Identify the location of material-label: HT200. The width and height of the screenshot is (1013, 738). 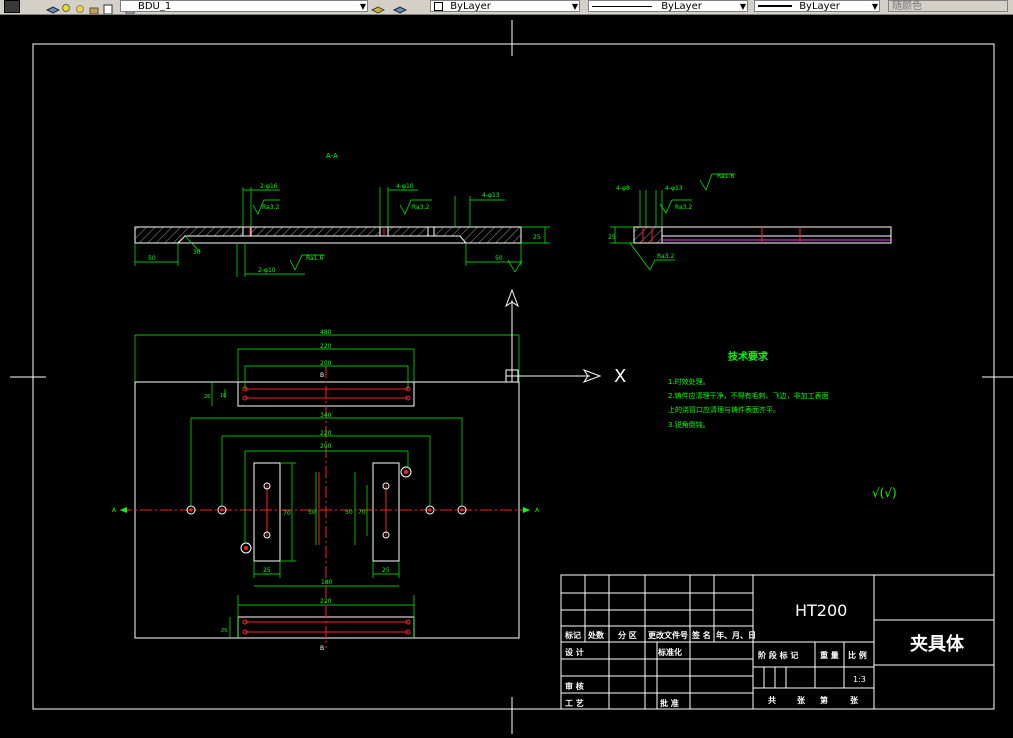
(821, 610).